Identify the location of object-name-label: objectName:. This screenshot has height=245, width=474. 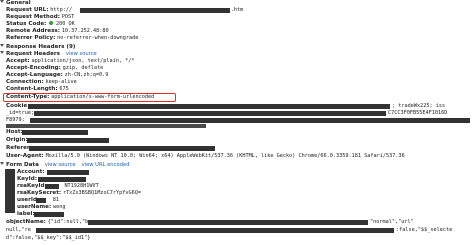
(26, 222).